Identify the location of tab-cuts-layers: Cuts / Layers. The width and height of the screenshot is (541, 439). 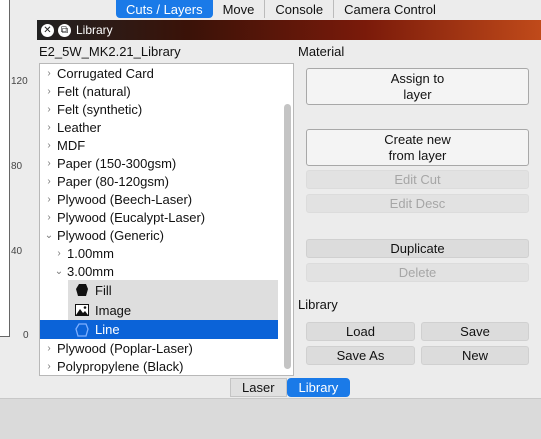
(164, 9).